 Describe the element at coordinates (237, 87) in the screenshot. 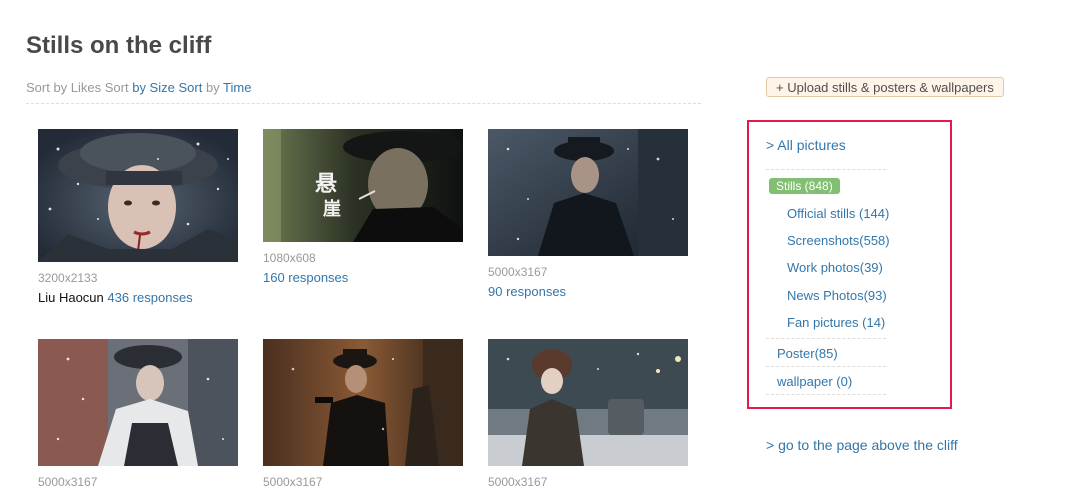

I see `sort-by-time-link: Time` at that location.